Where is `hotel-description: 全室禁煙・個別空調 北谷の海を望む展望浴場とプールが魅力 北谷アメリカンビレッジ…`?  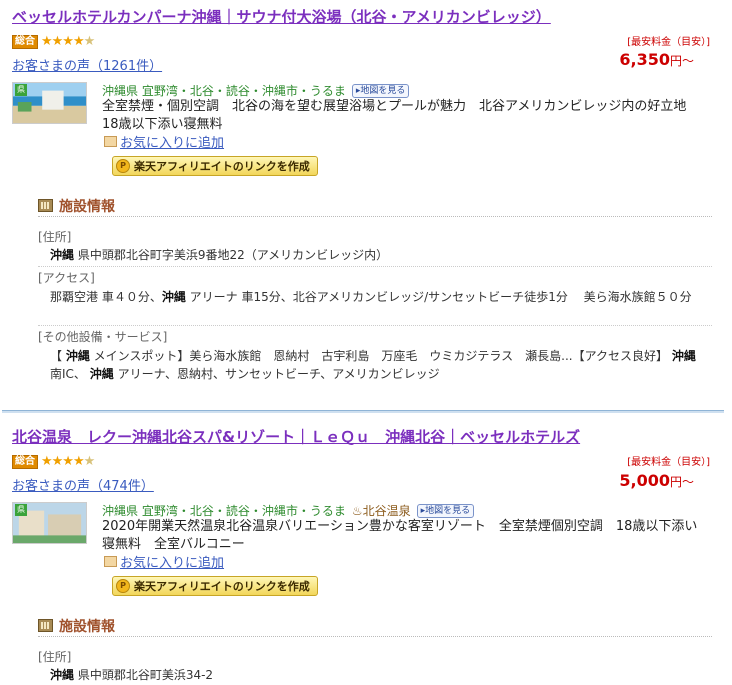 hotel-description: 全室禁煙・個別空調 北谷の海を望む展望浴場とプールが魅力 北谷アメリカンビレッジ… is located at coordinates (401, 115).